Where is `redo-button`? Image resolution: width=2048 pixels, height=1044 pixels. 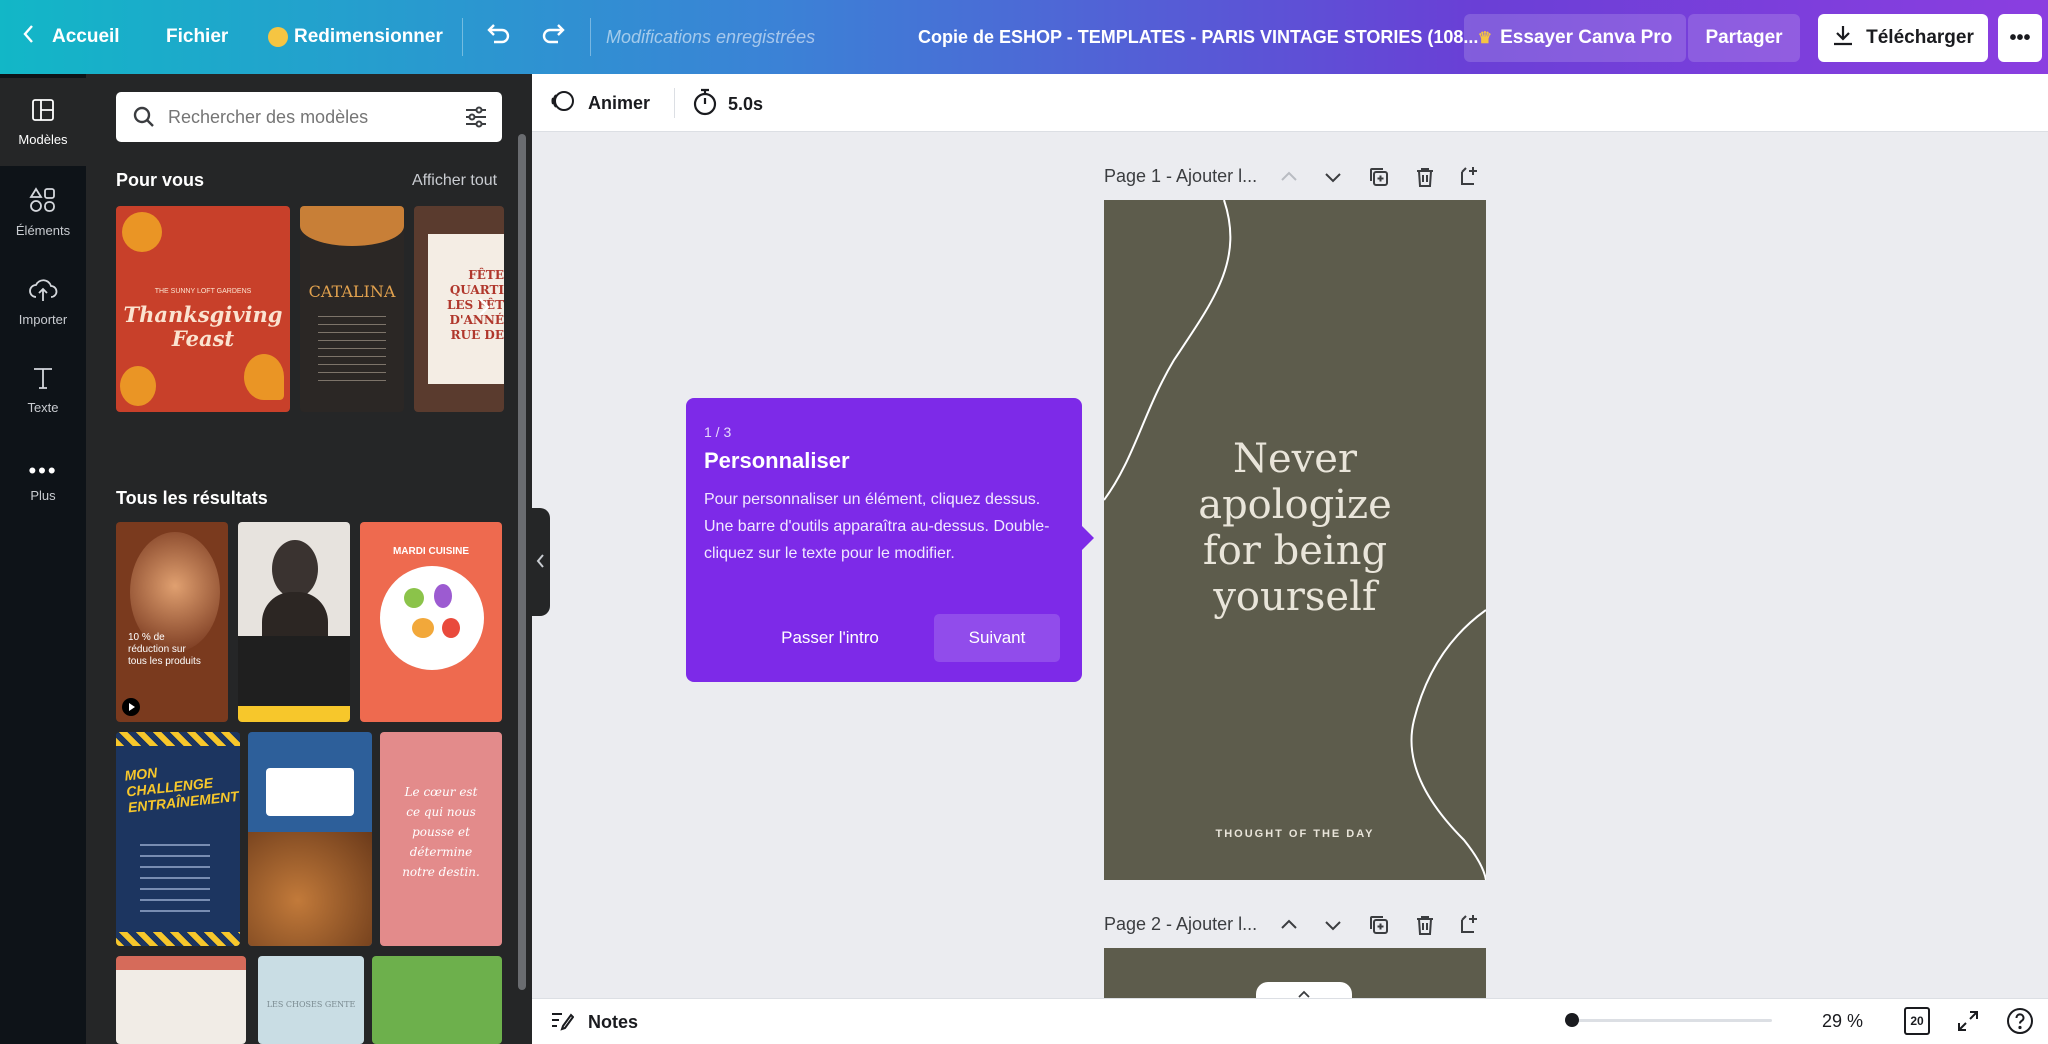
redo-button is located at coordinates (554, 37).